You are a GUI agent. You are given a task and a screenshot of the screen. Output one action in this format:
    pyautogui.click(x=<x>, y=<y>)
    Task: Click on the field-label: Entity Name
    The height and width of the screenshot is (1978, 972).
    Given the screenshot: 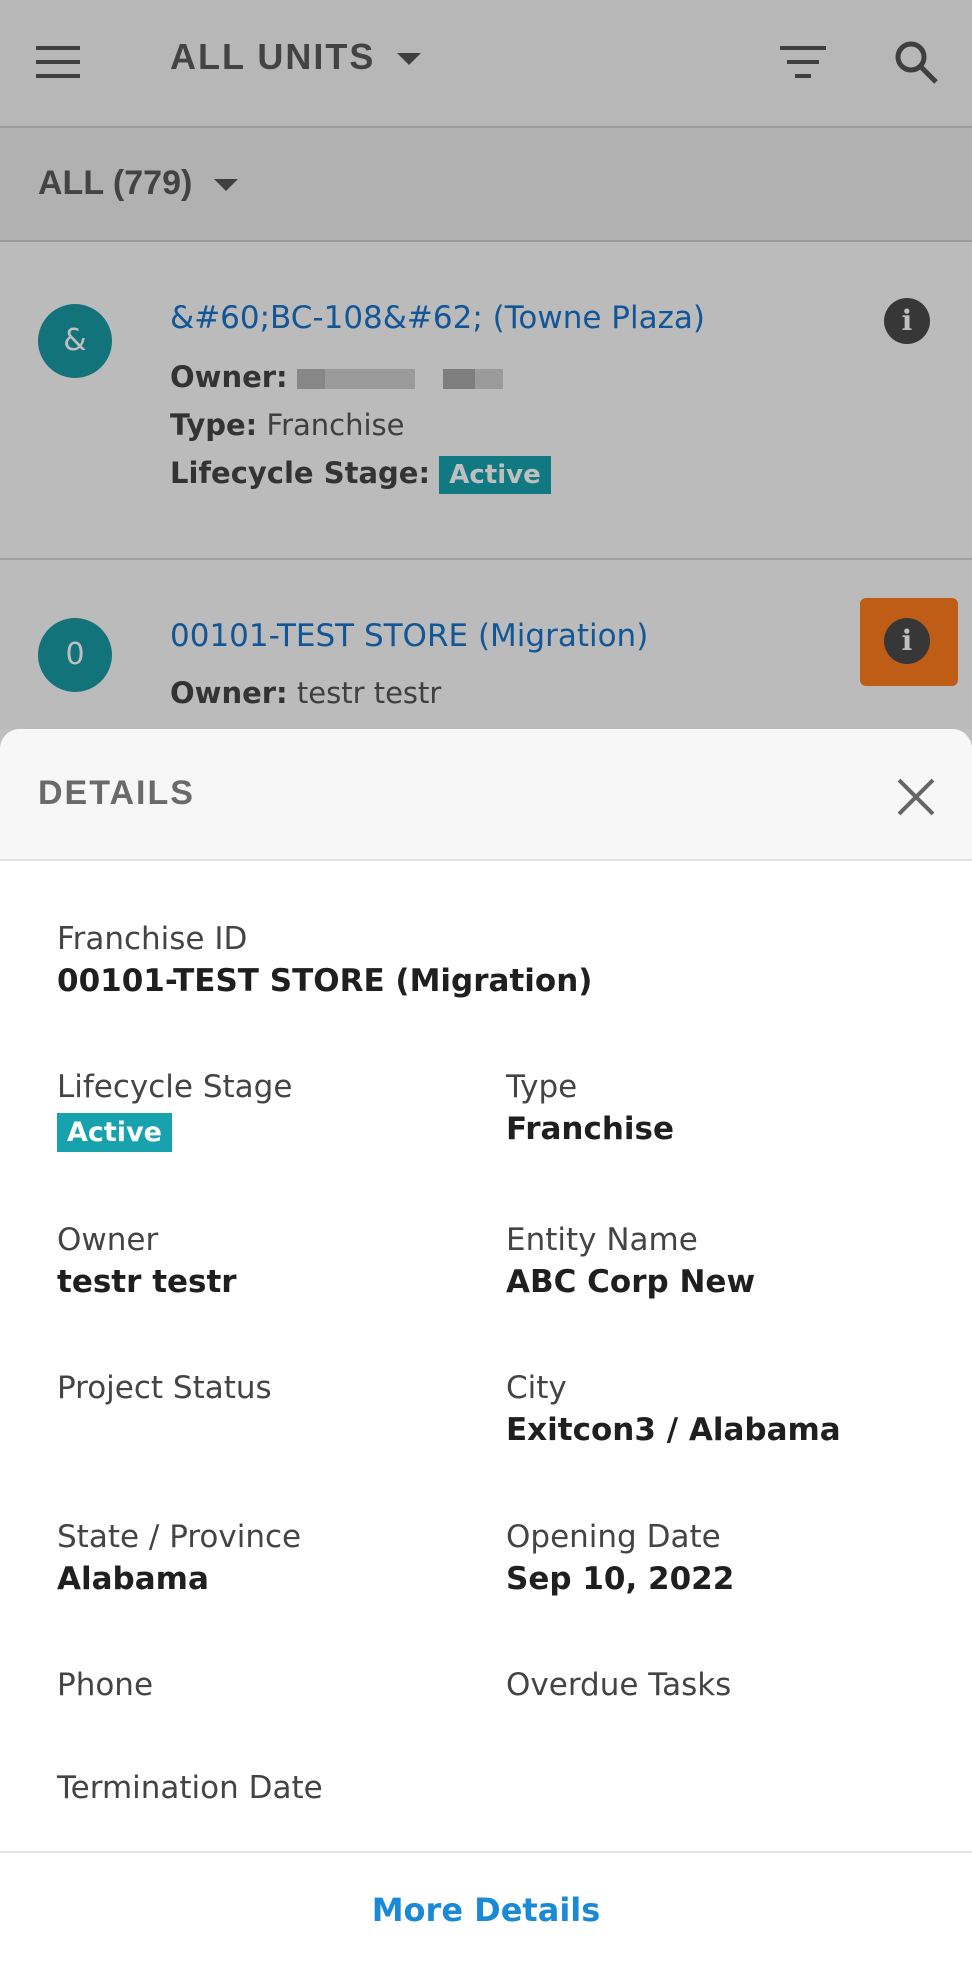 What is the action you would take?
    pyautogui.click(x=602, y=1240)
    